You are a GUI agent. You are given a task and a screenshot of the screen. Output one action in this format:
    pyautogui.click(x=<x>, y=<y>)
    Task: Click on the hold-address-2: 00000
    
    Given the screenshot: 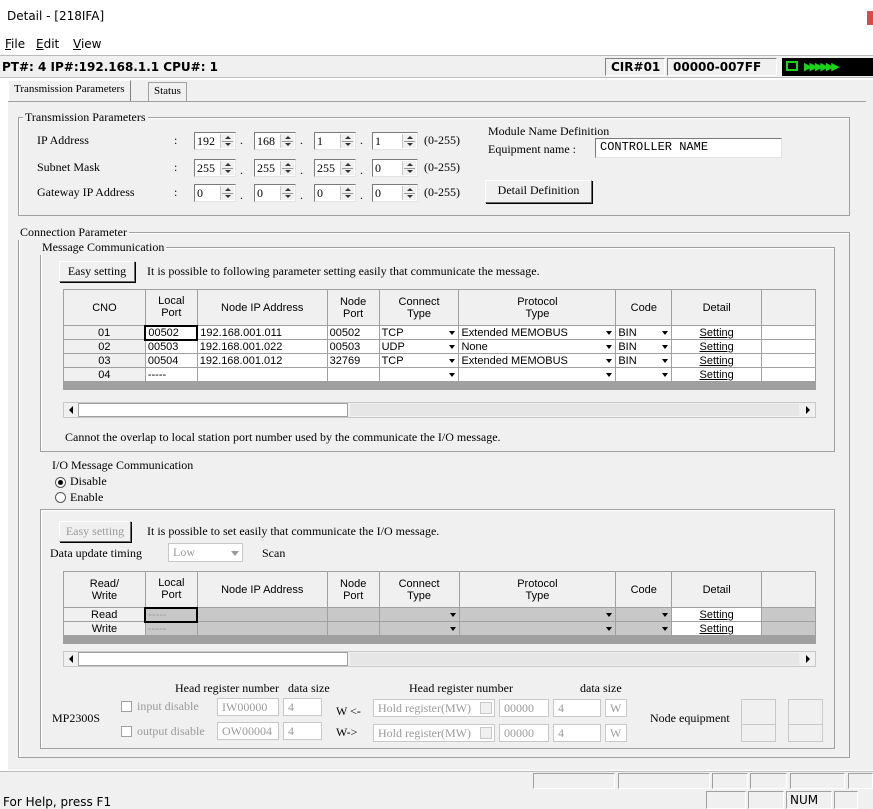 What is the action you would take?
    pyautogui.click(x=524, y=733)
    